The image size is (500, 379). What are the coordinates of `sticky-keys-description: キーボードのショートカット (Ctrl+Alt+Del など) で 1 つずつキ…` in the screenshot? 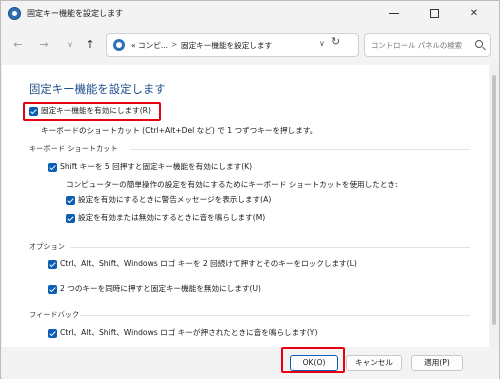 It's located at (179, 130).